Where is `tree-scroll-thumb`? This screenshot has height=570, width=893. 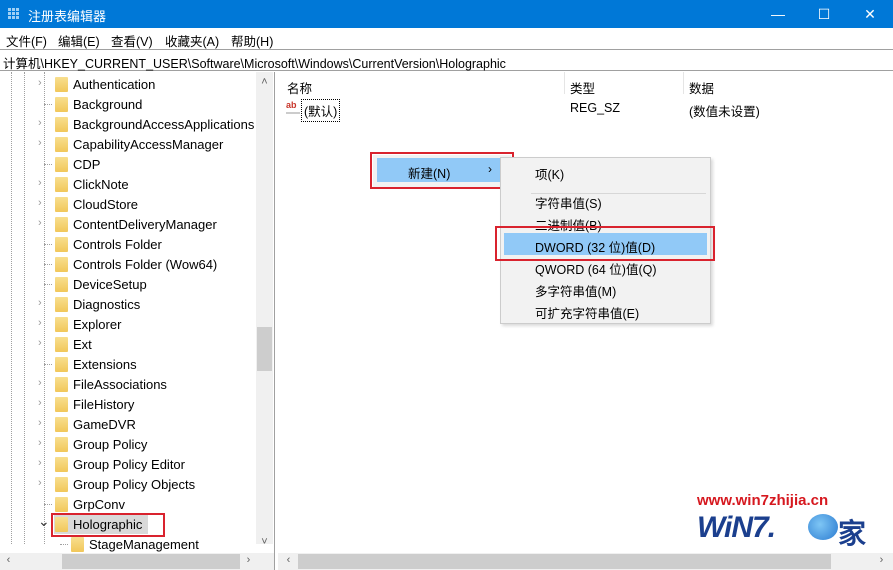
tree-scroll-thumb is located at coordinates (264, 349).